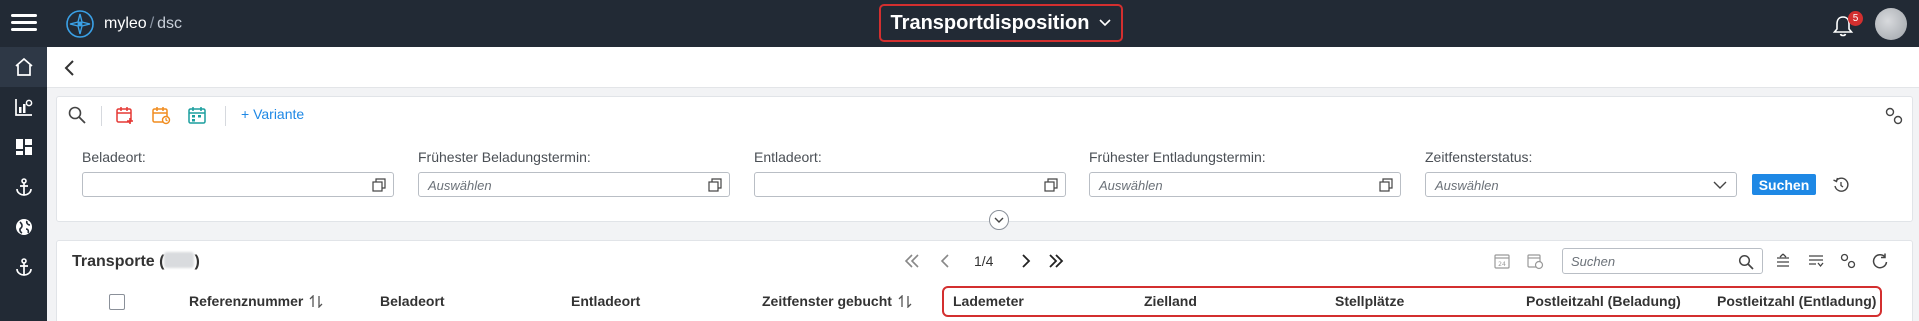  I want to click on side-nav, so click(23, 184).